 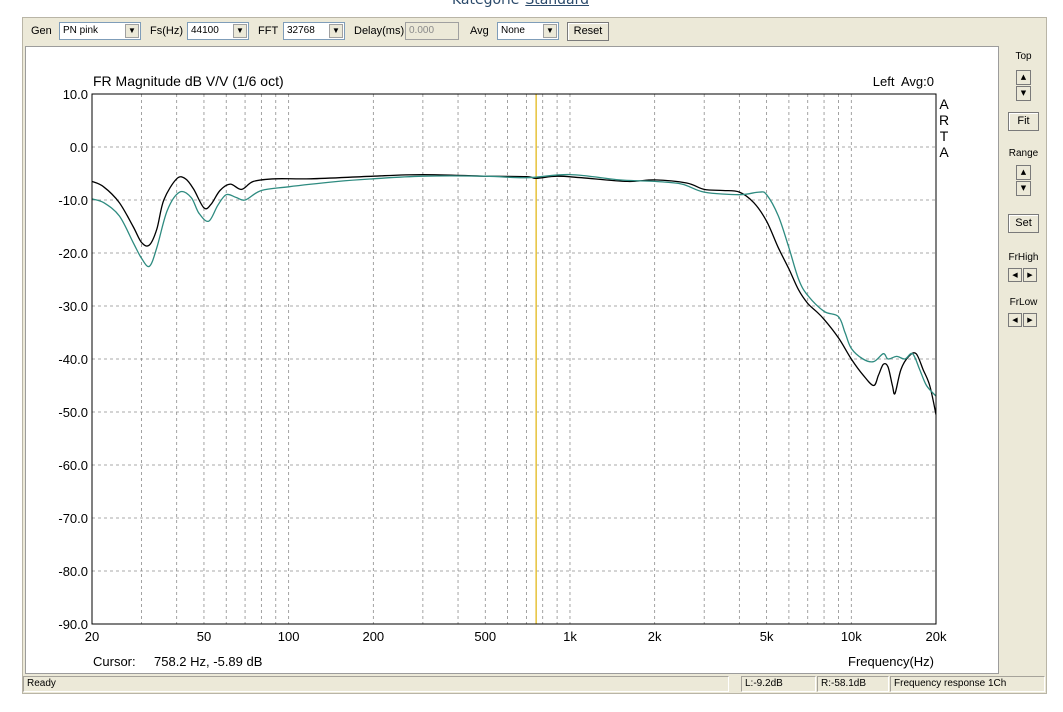 I want to click on y-tick-label: -90.0, so click(x=73, y=624).